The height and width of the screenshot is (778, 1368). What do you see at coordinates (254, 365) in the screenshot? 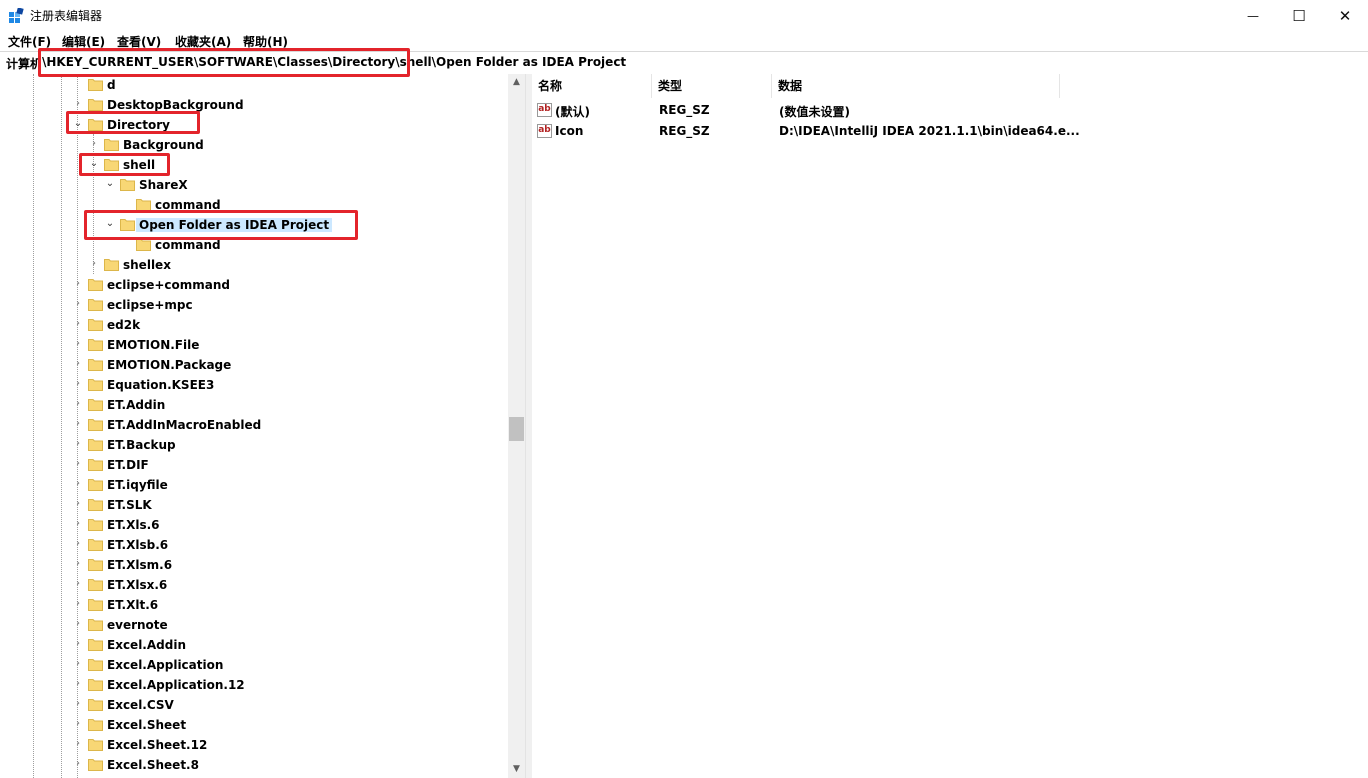
I see `tree-item: › EMOTION.Package` at bounding box center [254, 365].